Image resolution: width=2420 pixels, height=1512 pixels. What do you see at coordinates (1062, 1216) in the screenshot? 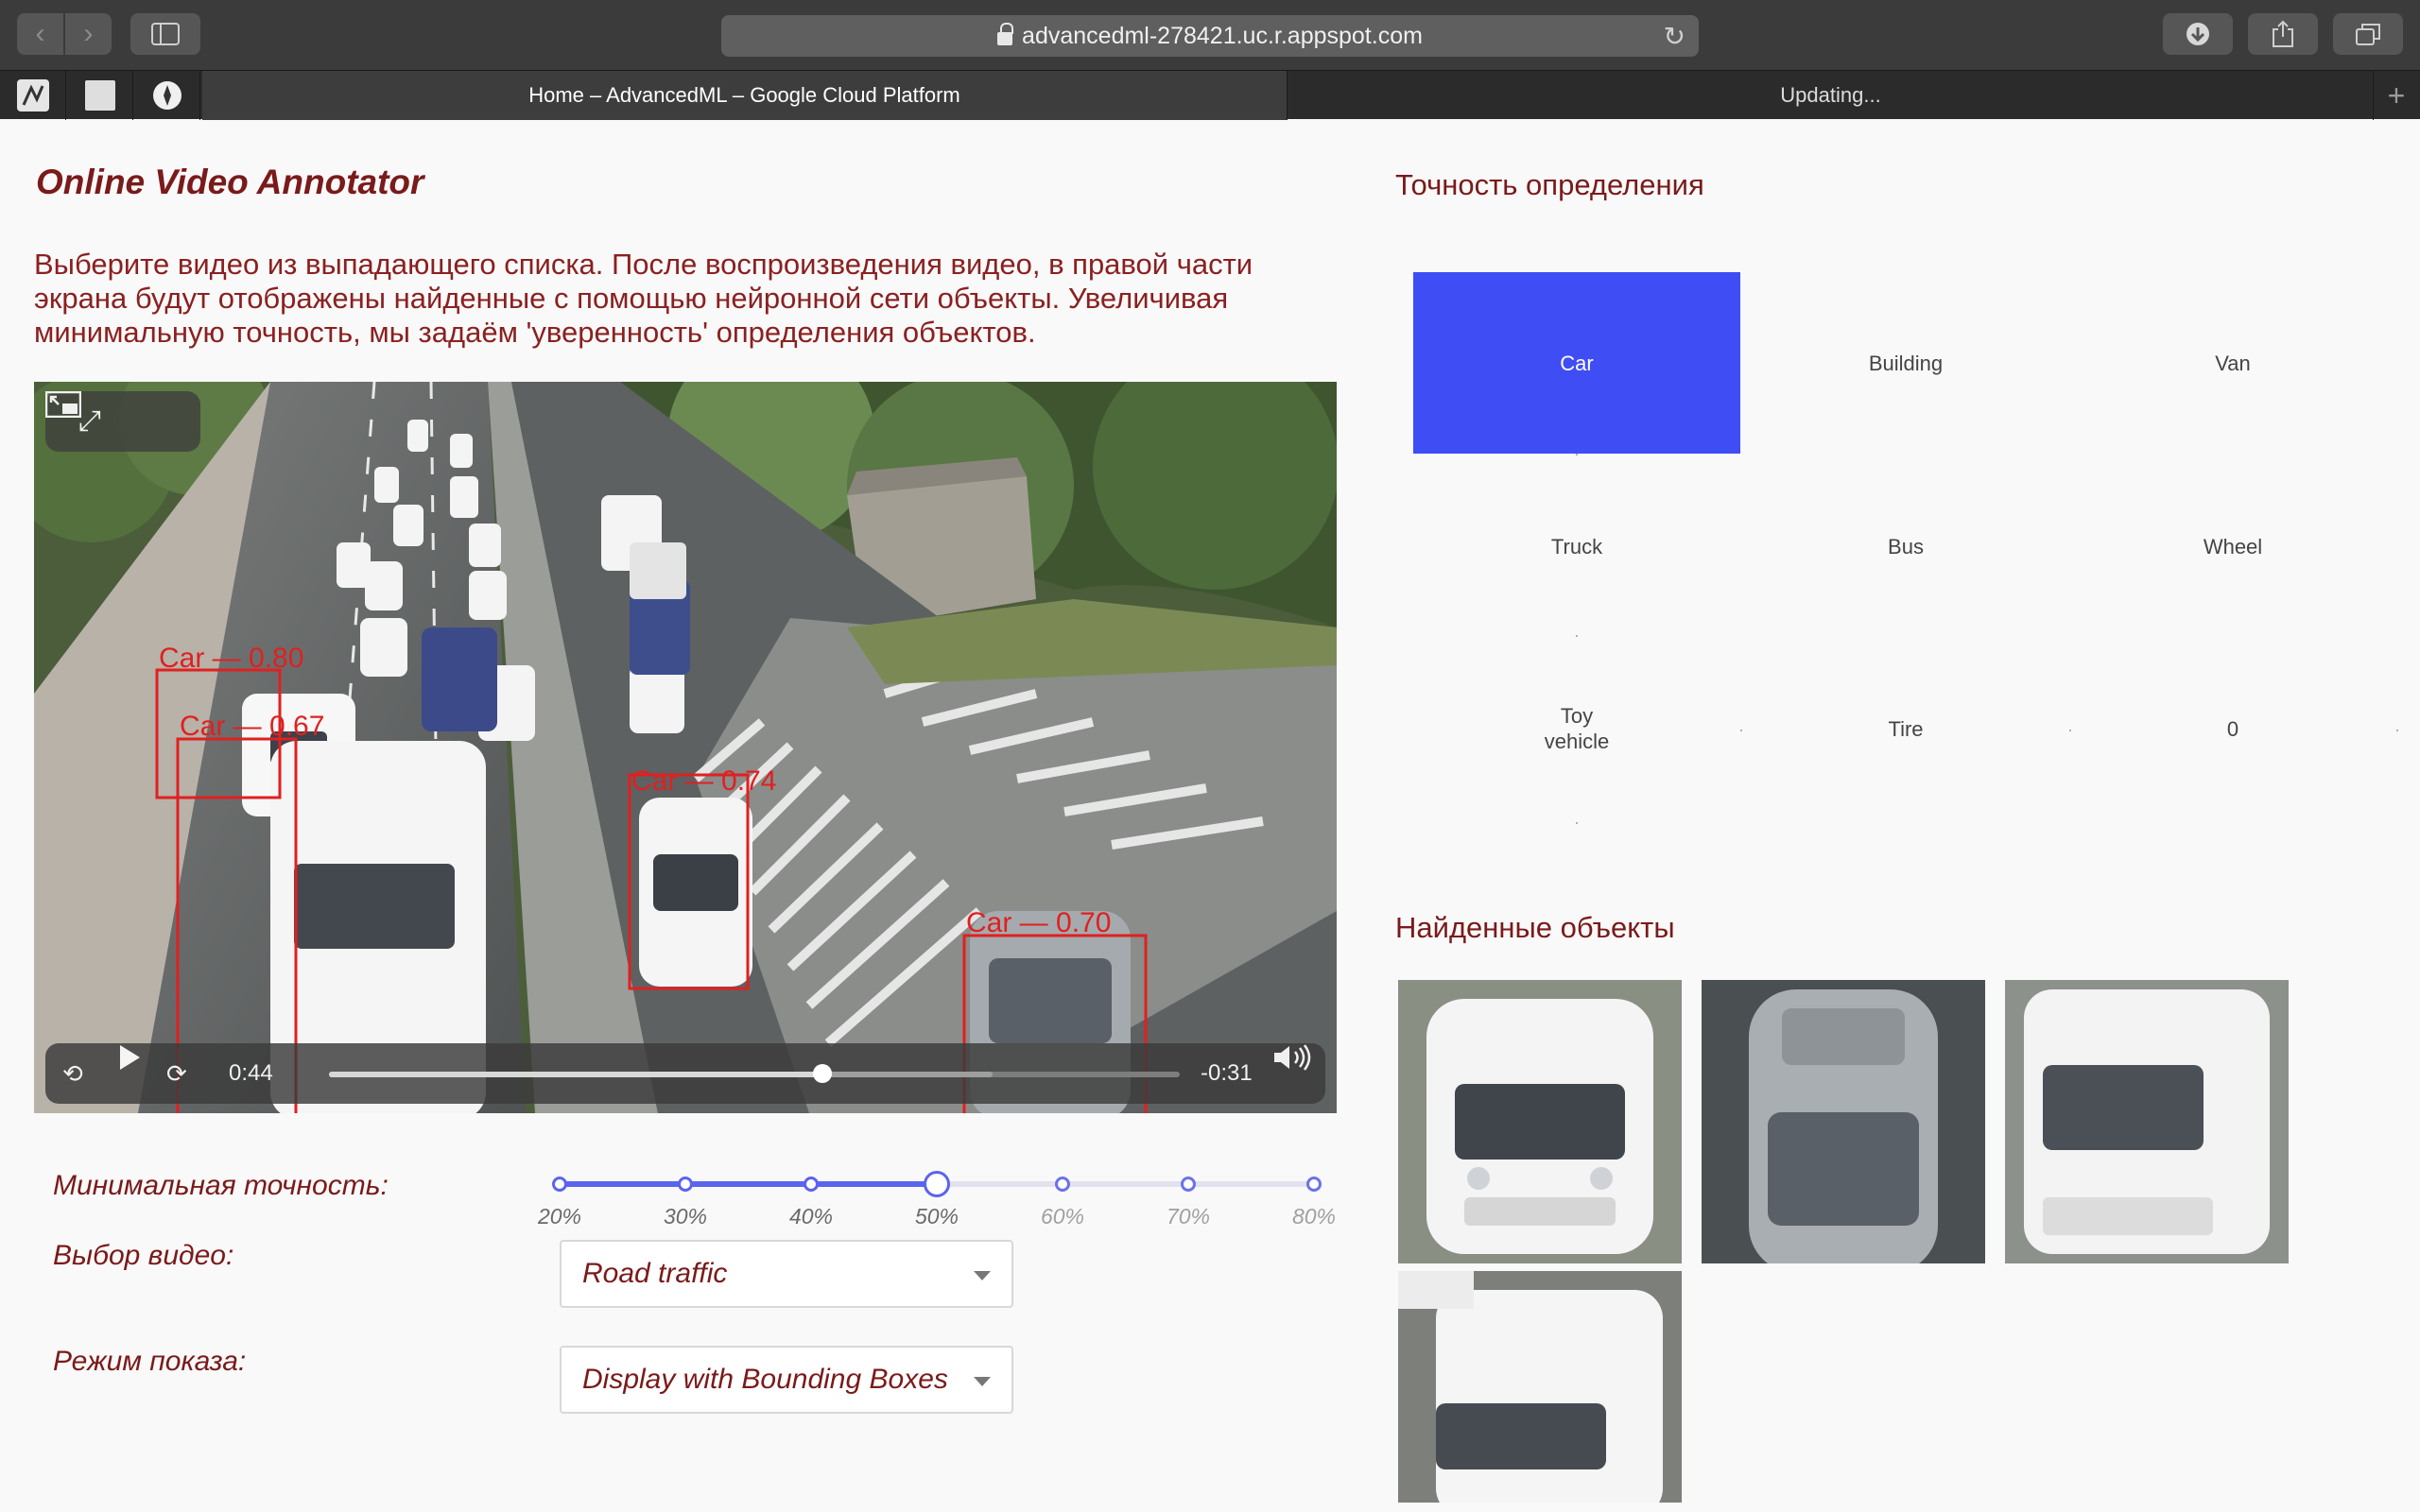
I see `slider-mark-label: 60%` at bounding box center [1062, 1216].